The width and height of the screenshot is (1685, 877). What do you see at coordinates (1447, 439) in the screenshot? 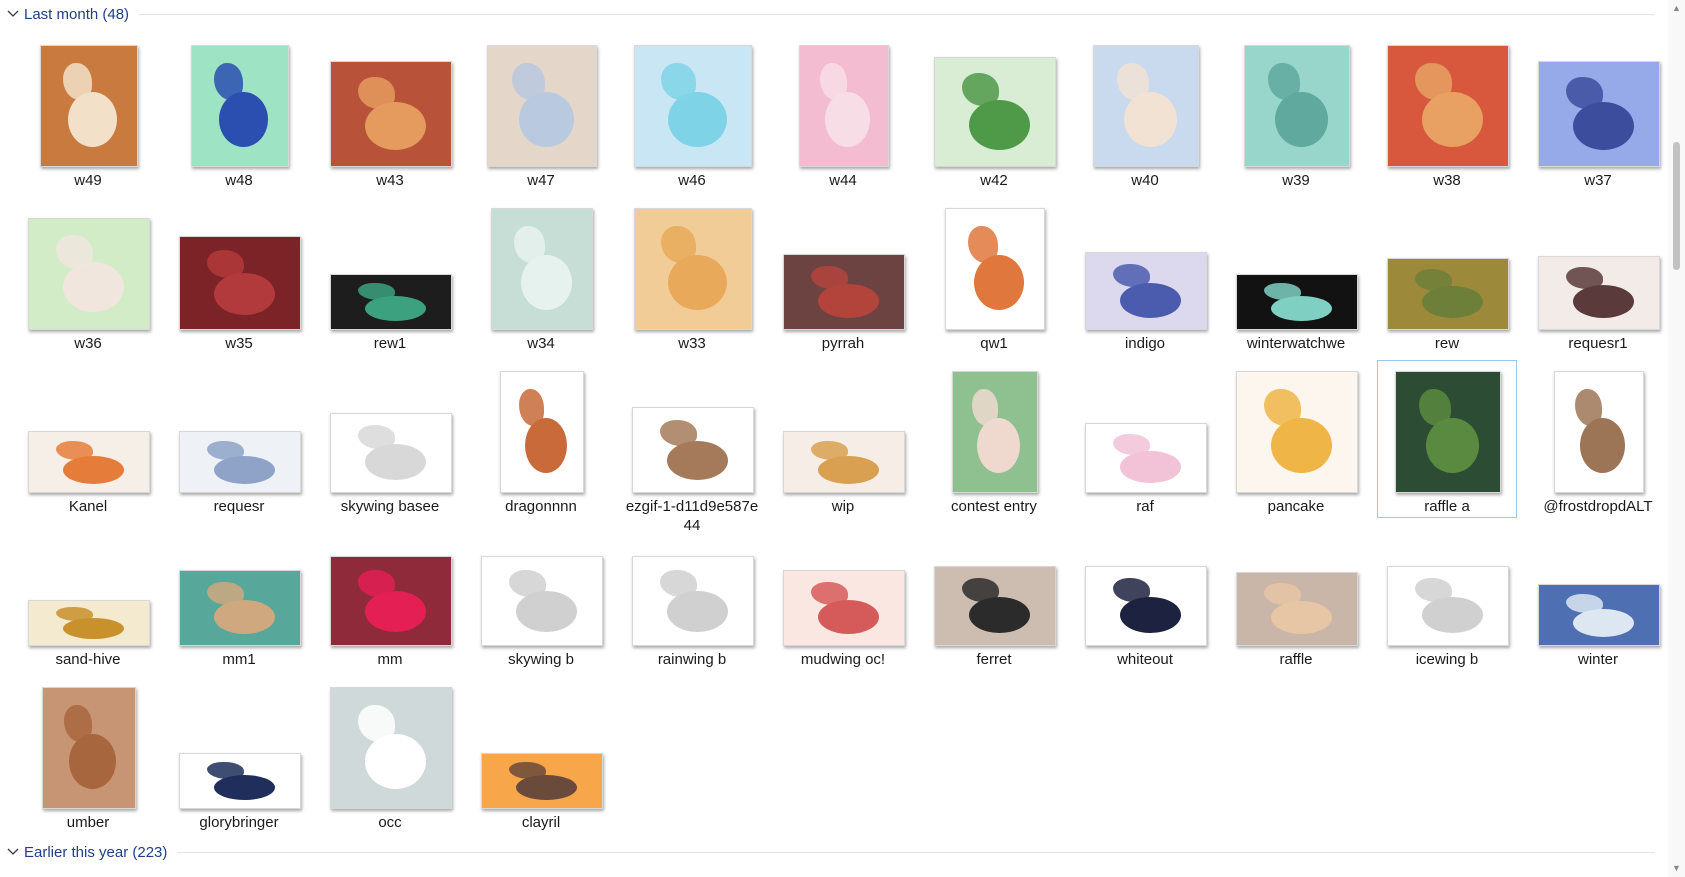
I see `file-item: raffle a` at bounding box center [1447, 439].